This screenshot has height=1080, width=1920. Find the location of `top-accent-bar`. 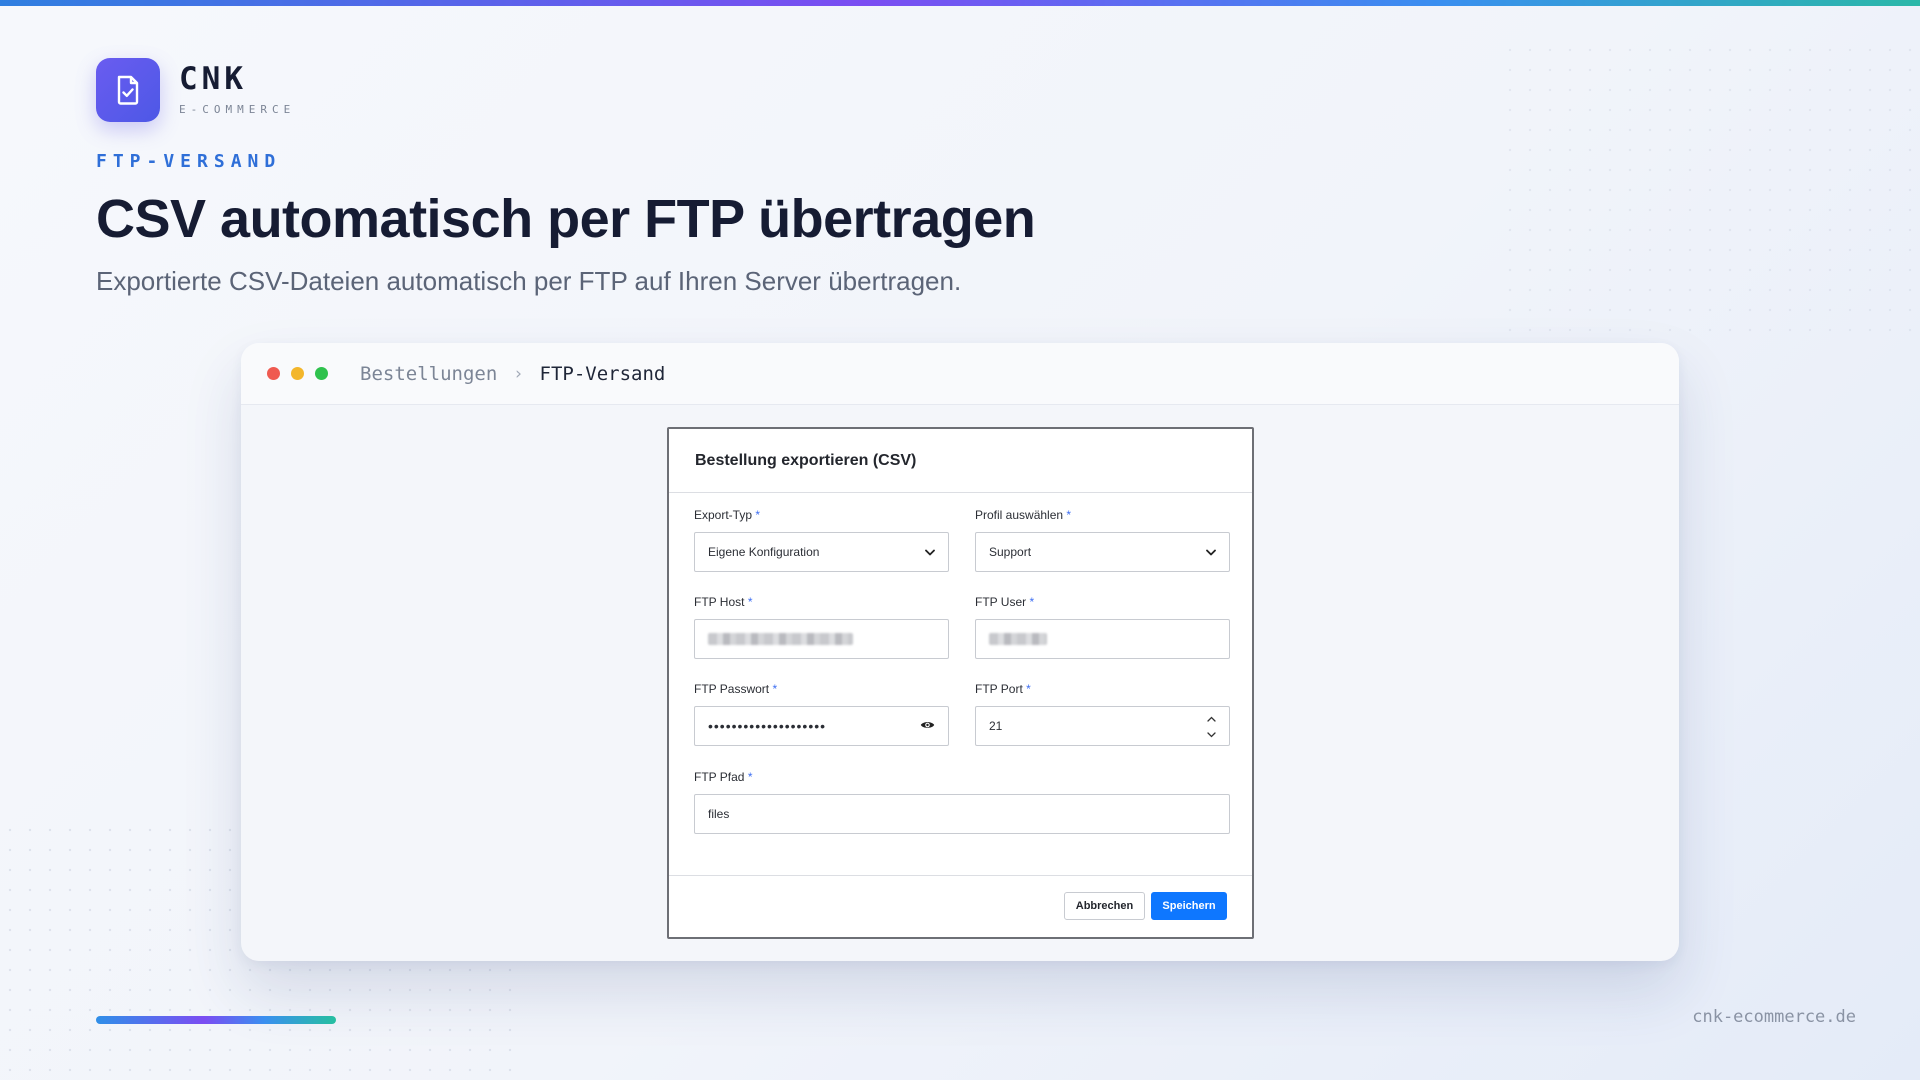

top-accent-bar is located at coordinates (960, 3).